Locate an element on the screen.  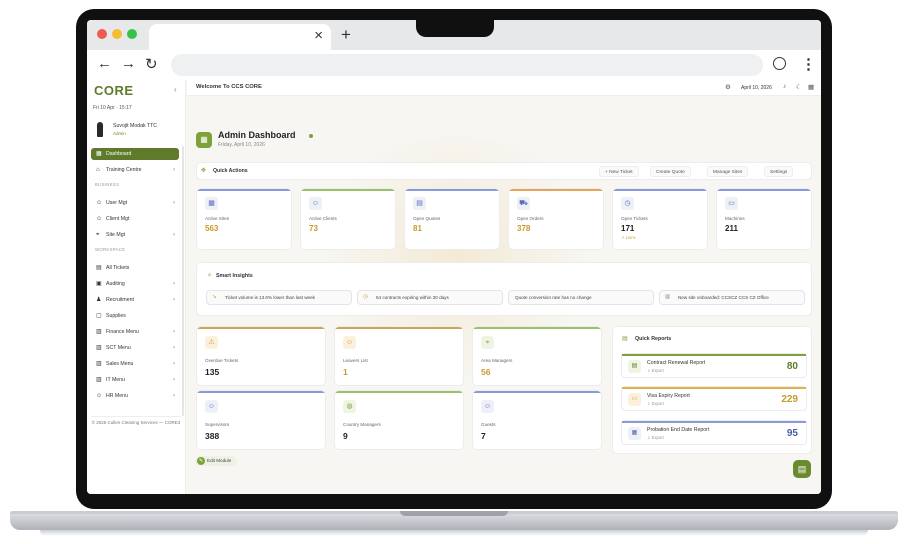
stat-icon: ☺ is located at coordinates (315, 203).